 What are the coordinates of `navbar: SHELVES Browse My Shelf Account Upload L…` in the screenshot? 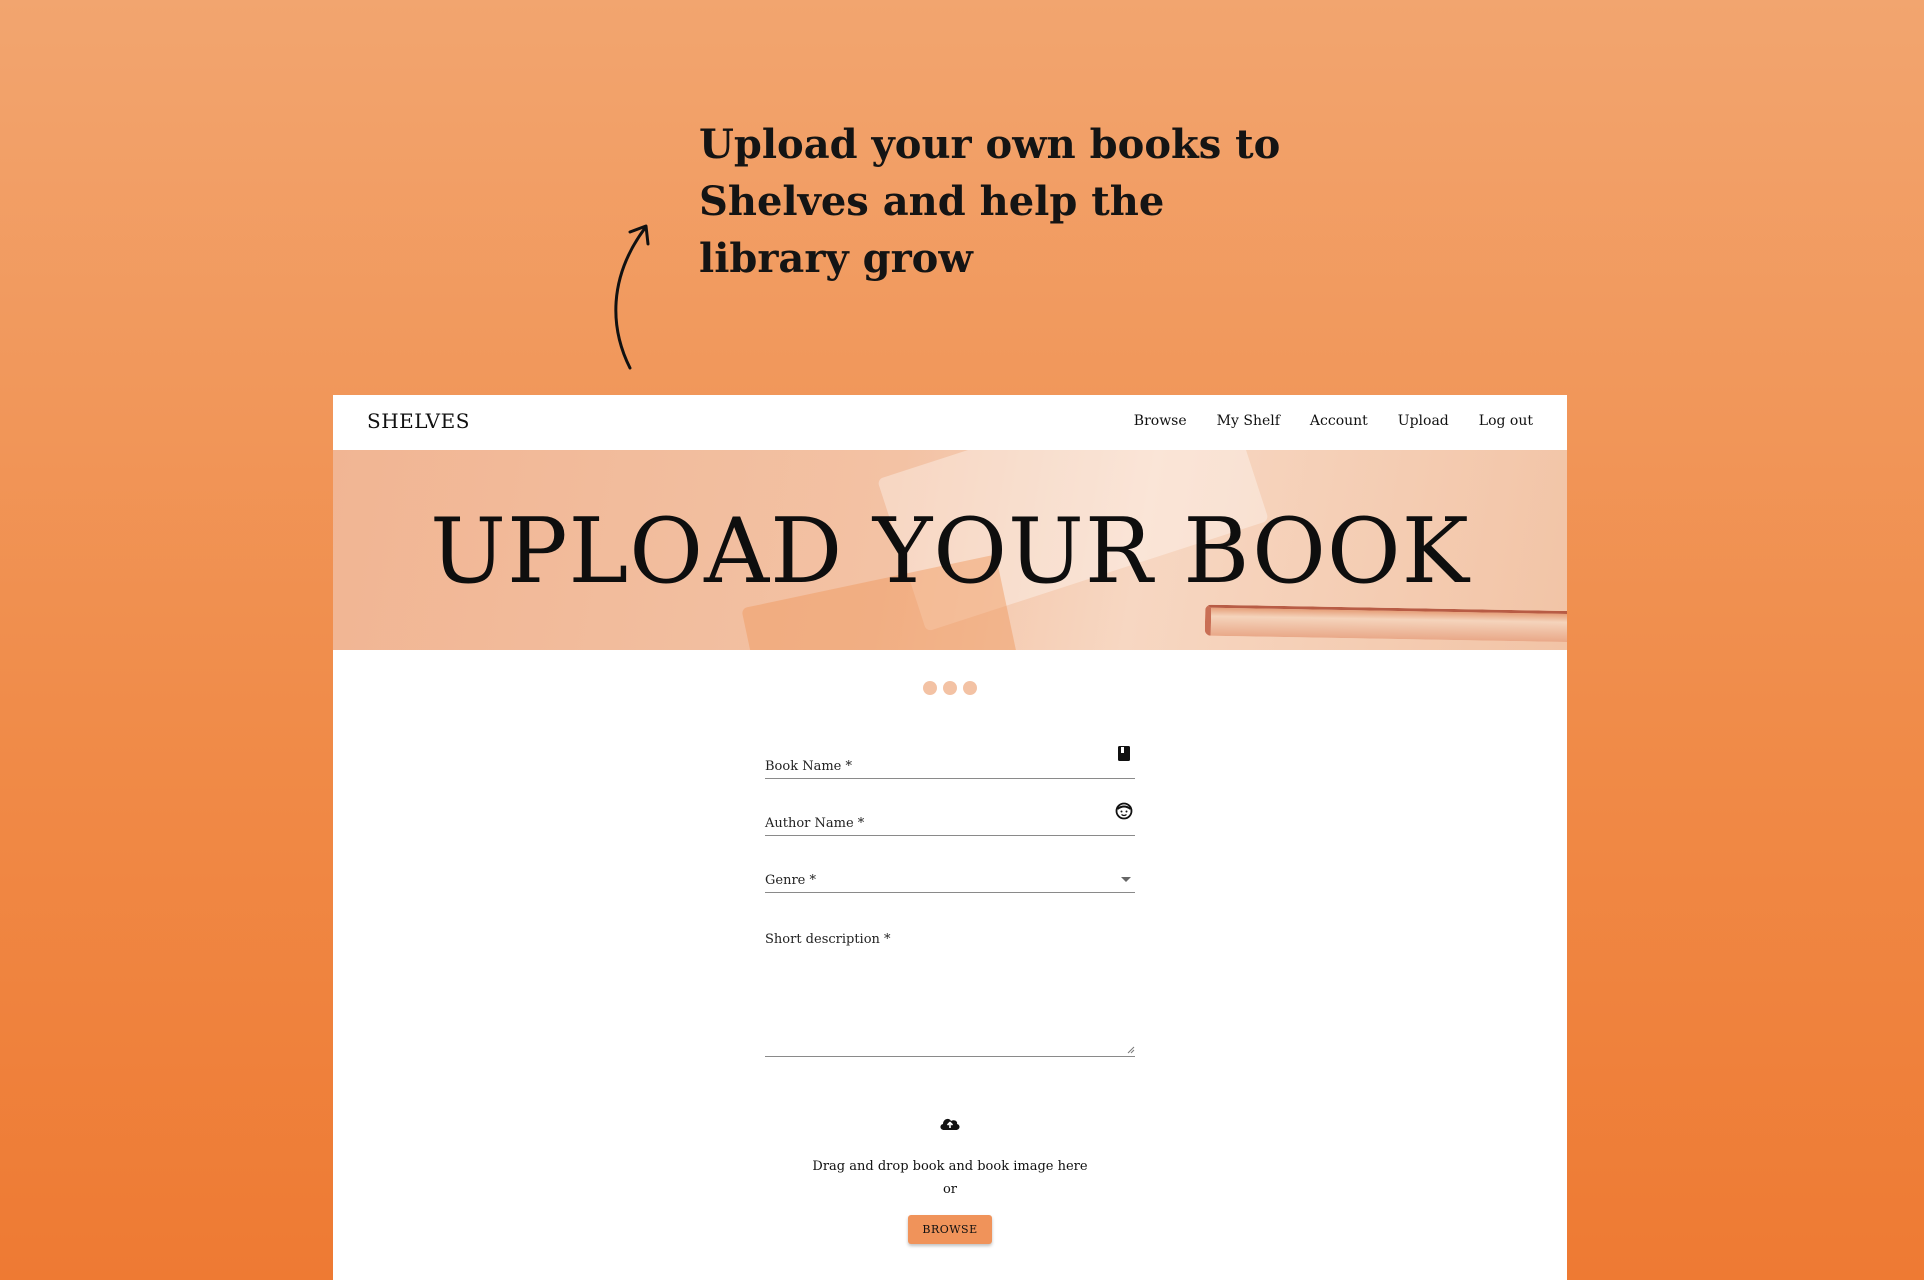 It's located at (950, 422).